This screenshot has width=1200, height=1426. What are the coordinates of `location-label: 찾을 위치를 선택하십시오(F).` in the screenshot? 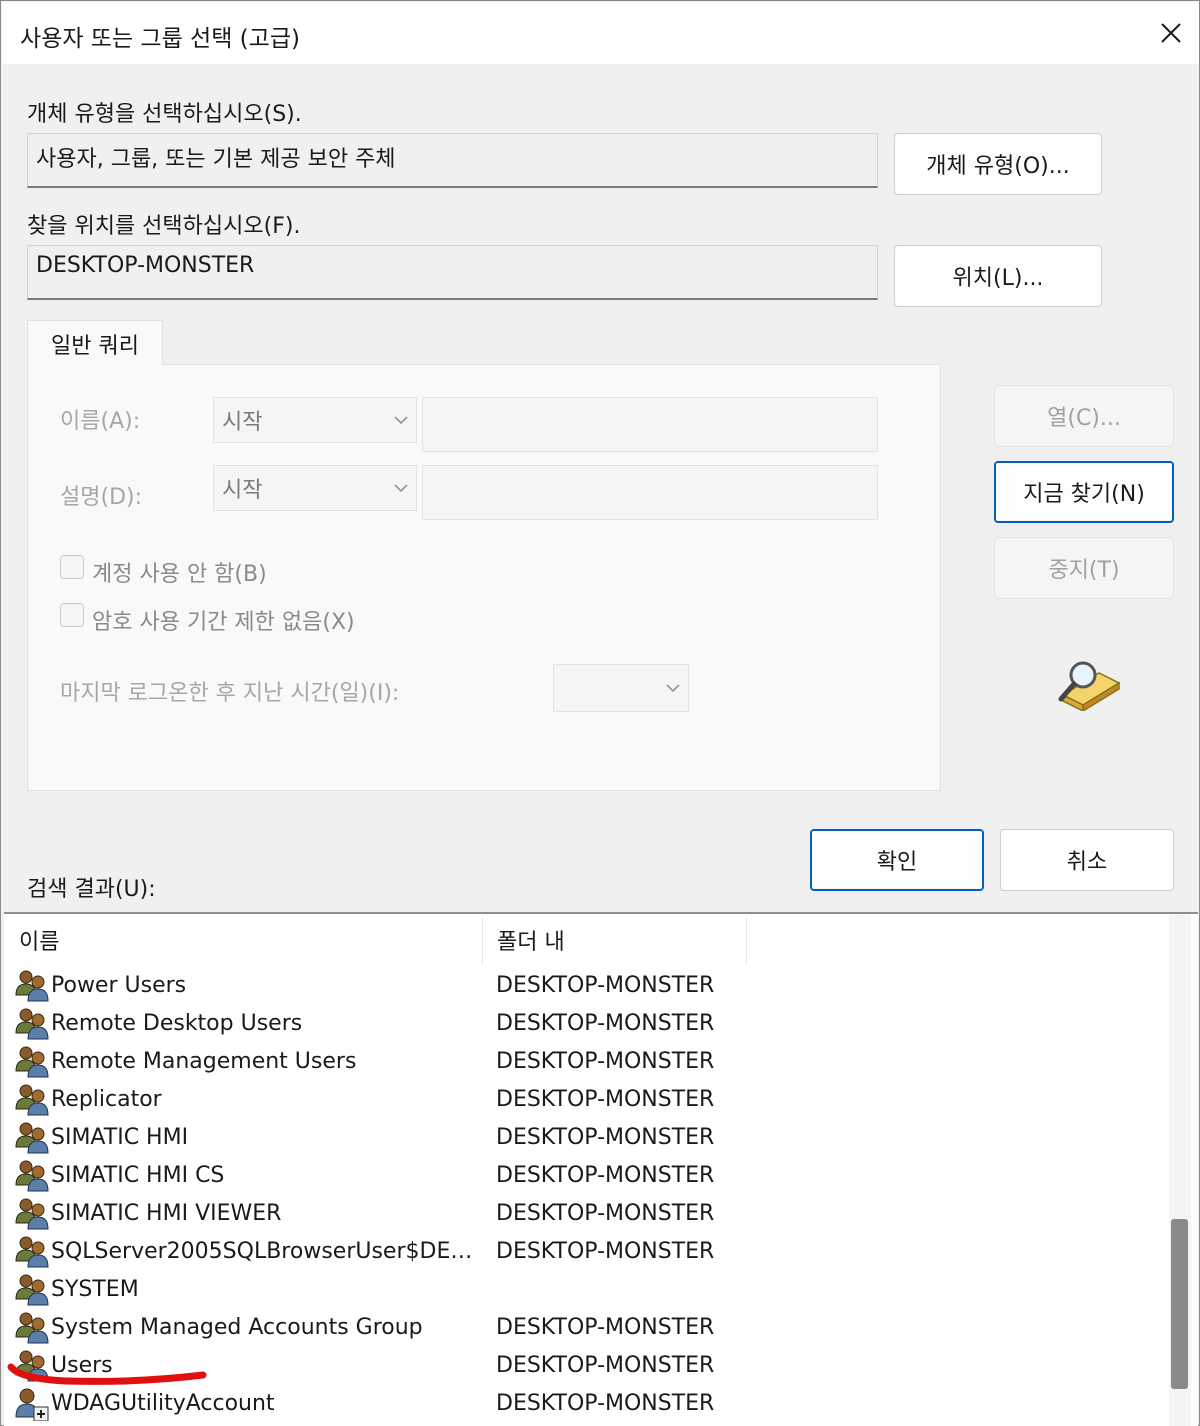 It's located at (164, 226).